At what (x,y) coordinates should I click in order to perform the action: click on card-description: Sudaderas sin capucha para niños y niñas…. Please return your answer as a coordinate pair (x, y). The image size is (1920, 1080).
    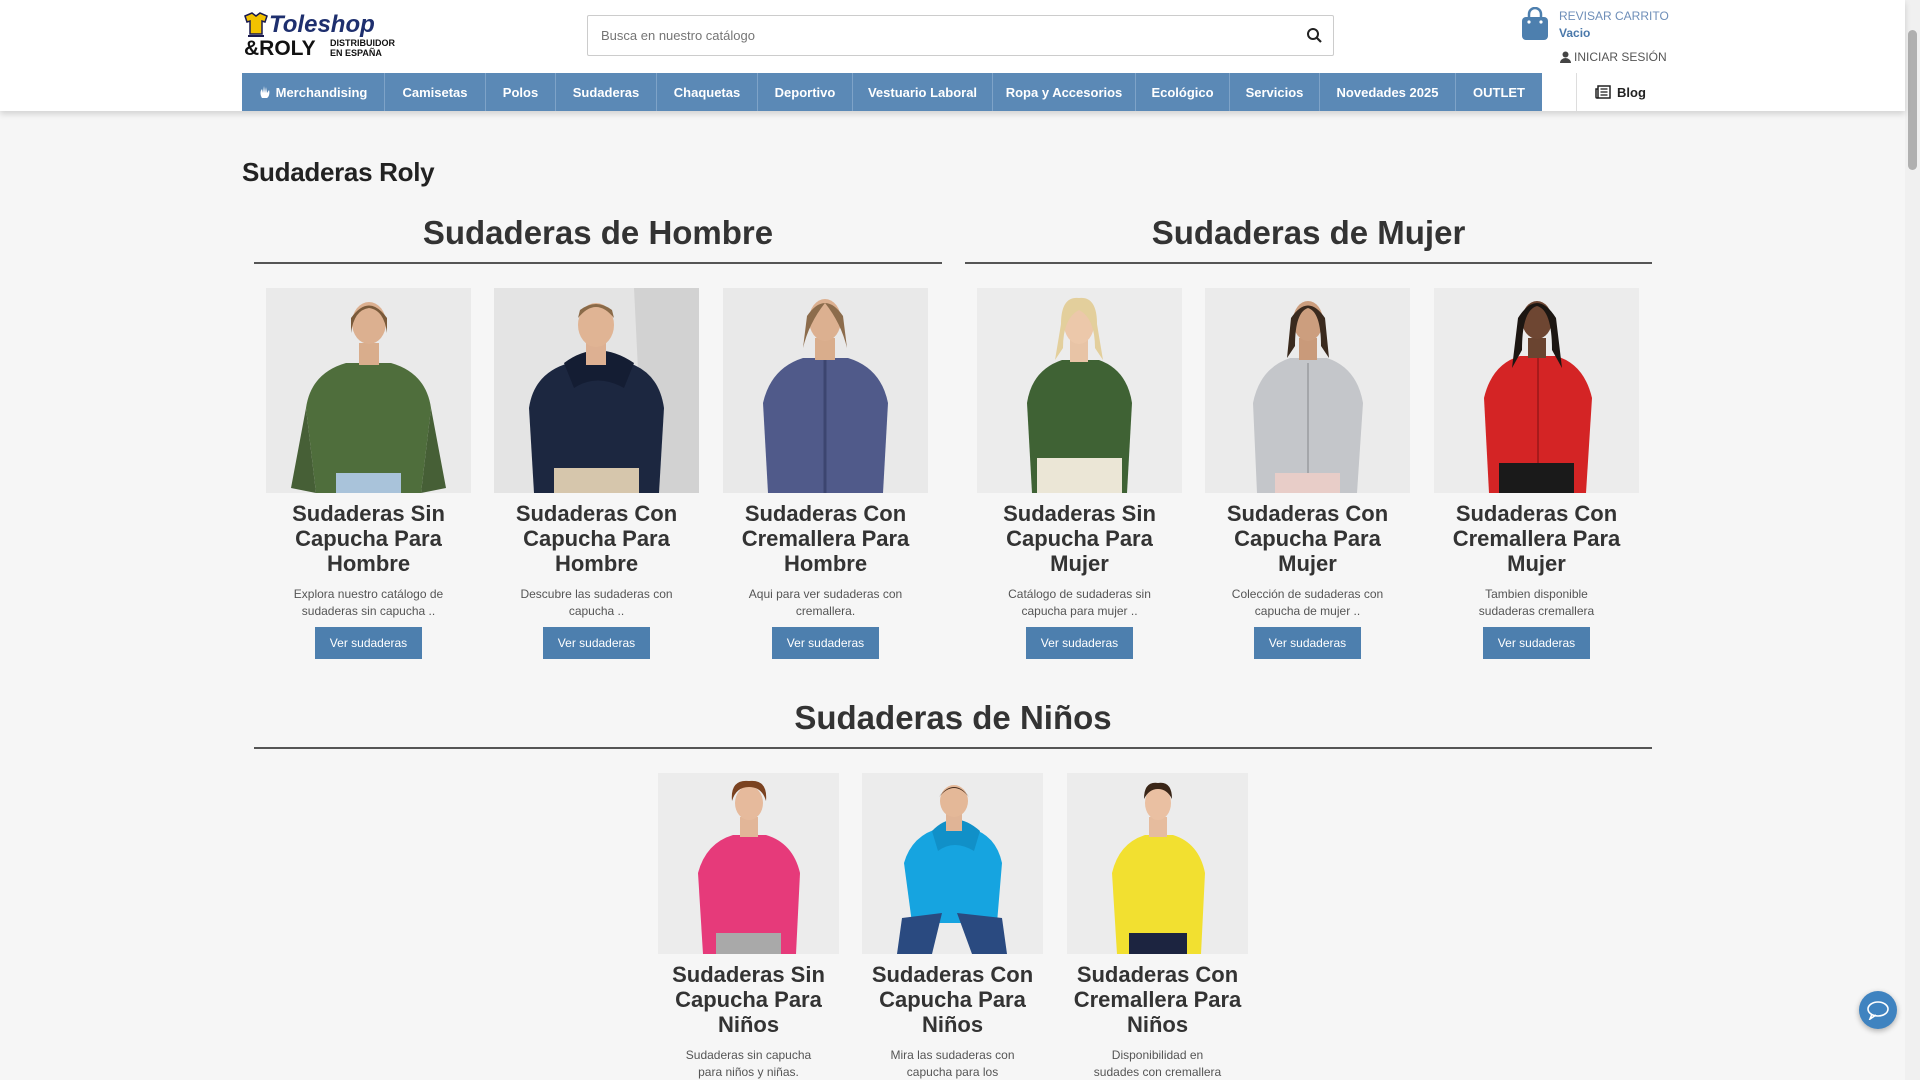
    Looking at the image, I should click on (748, 1063).